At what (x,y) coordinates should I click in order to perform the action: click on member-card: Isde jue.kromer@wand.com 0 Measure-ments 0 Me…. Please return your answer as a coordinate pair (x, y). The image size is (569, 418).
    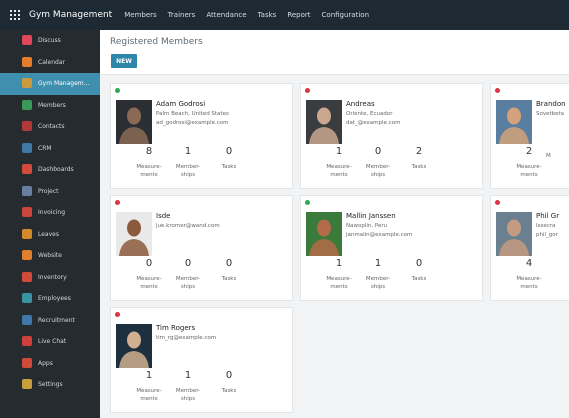
    Looking at the image, I should click on (201, 248).